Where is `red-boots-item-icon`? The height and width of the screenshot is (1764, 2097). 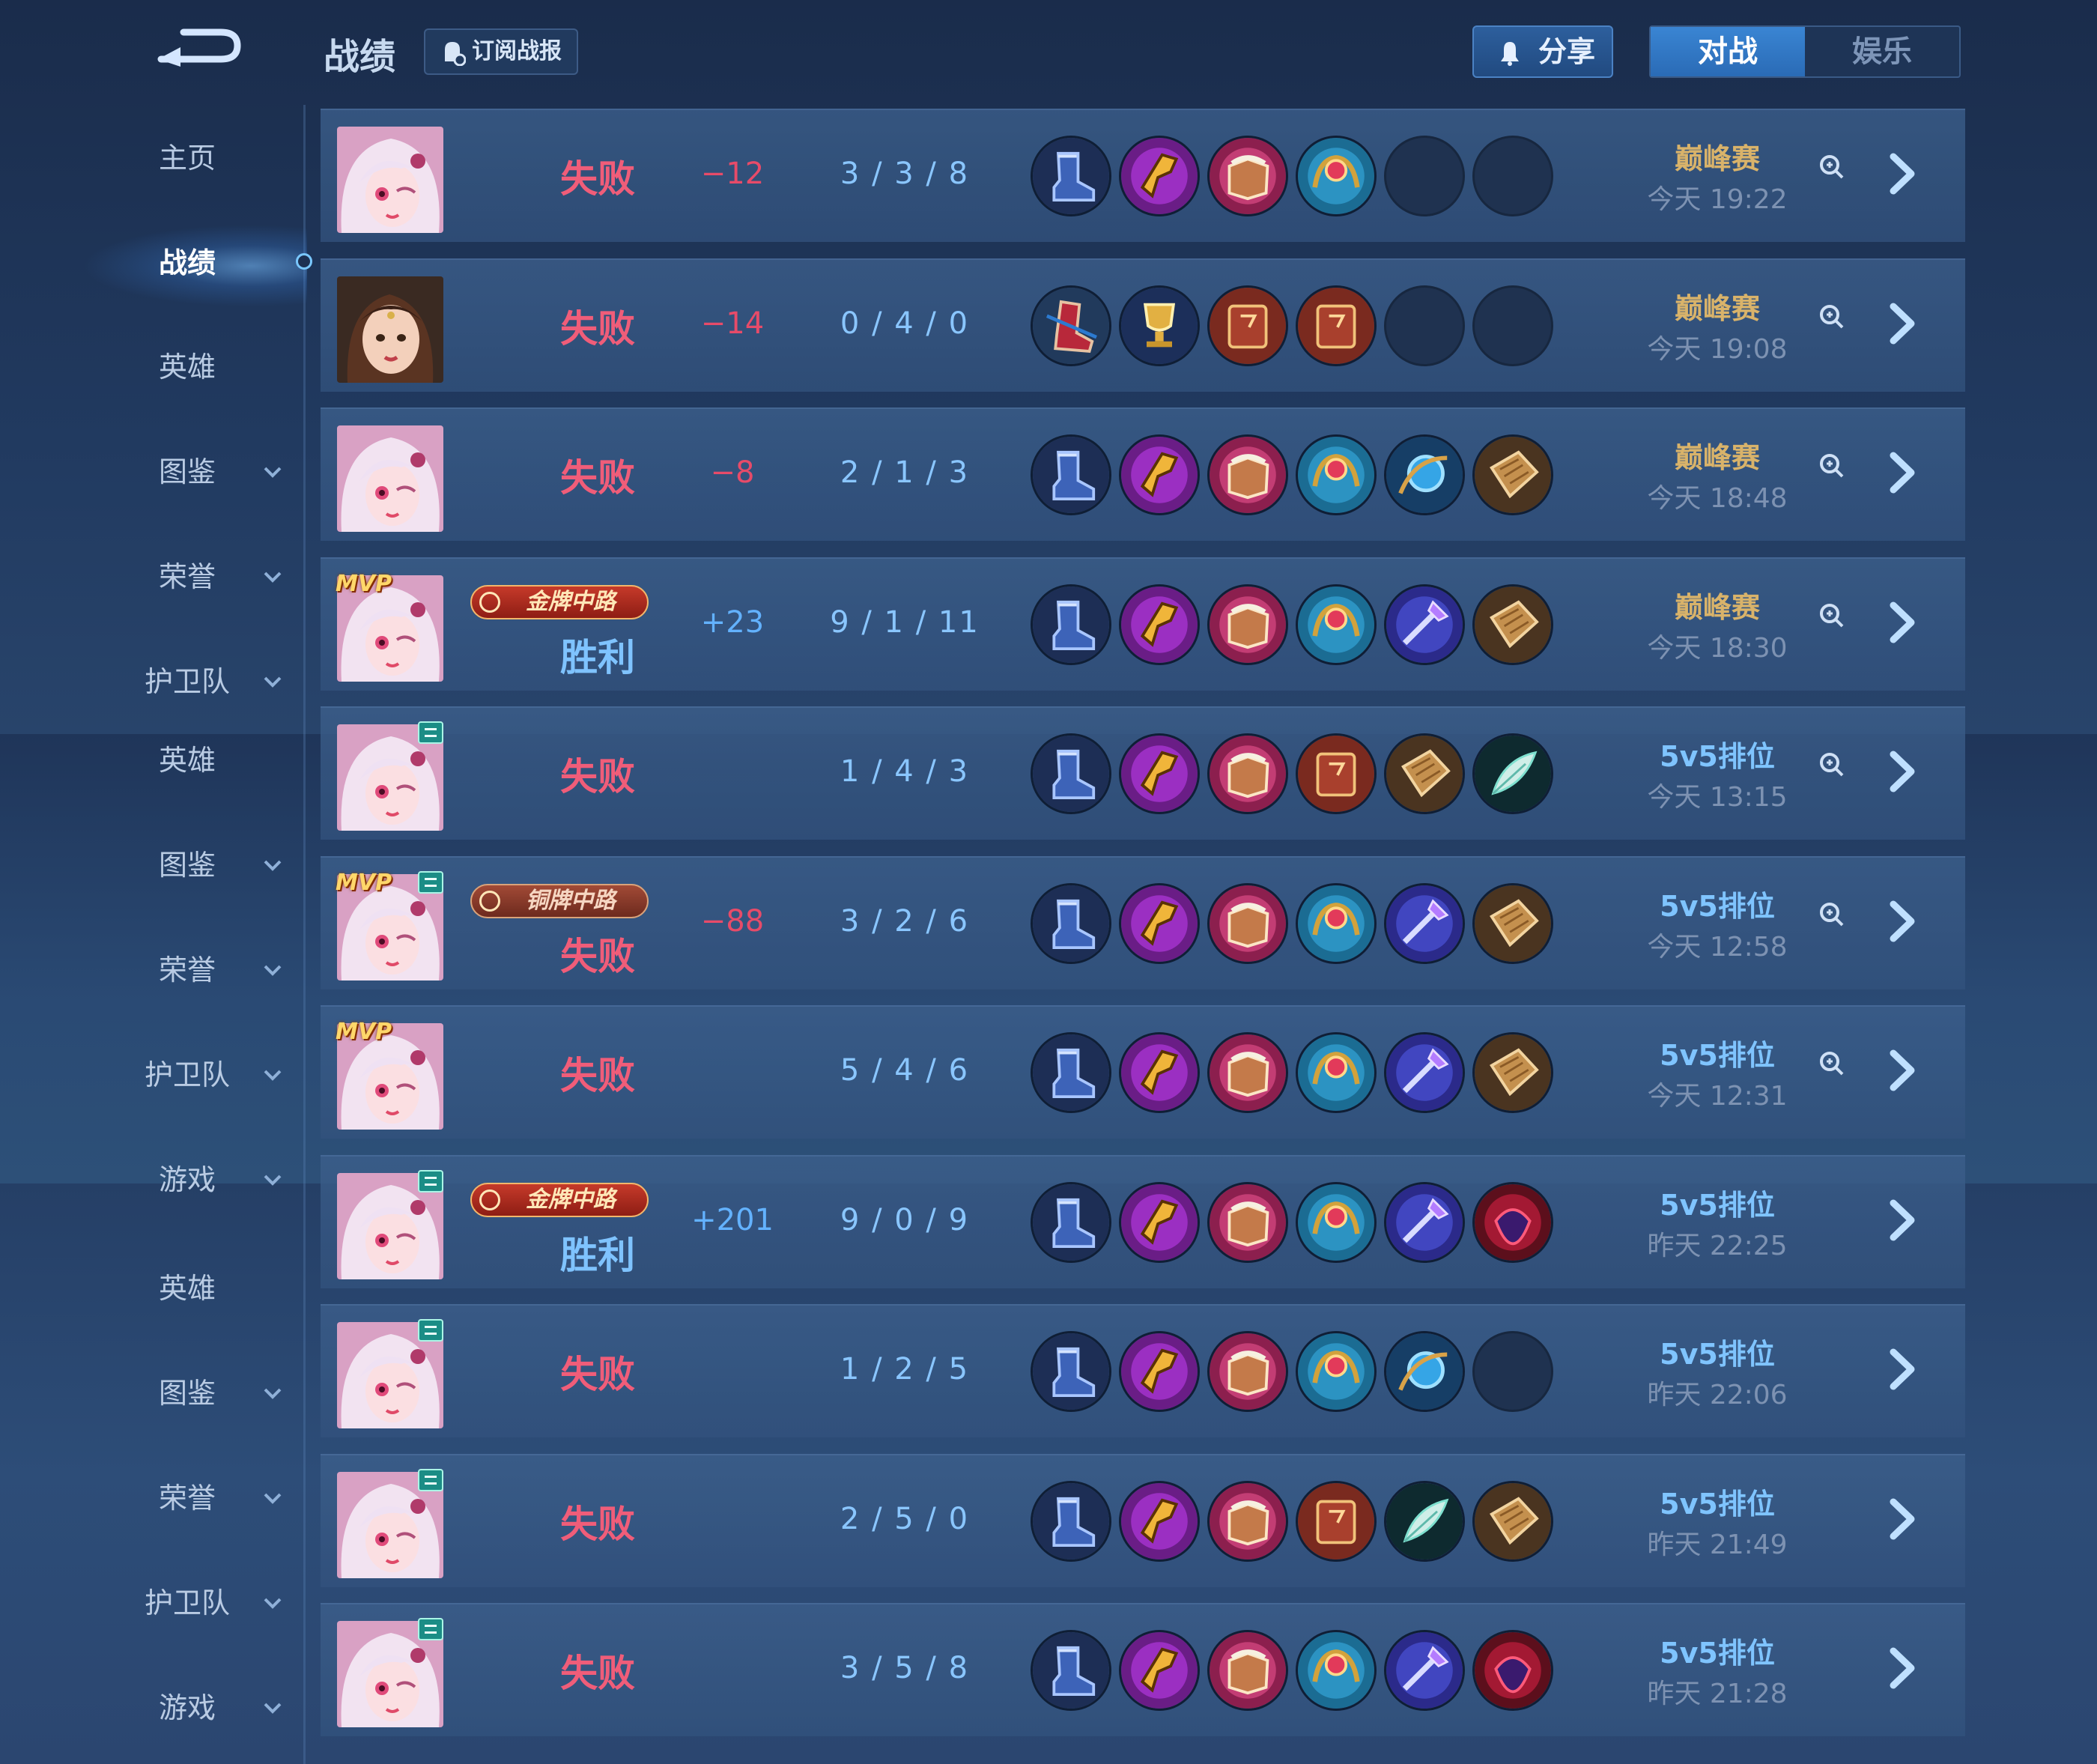
red-boots-item-icon is located at coordinates (1071, 325).